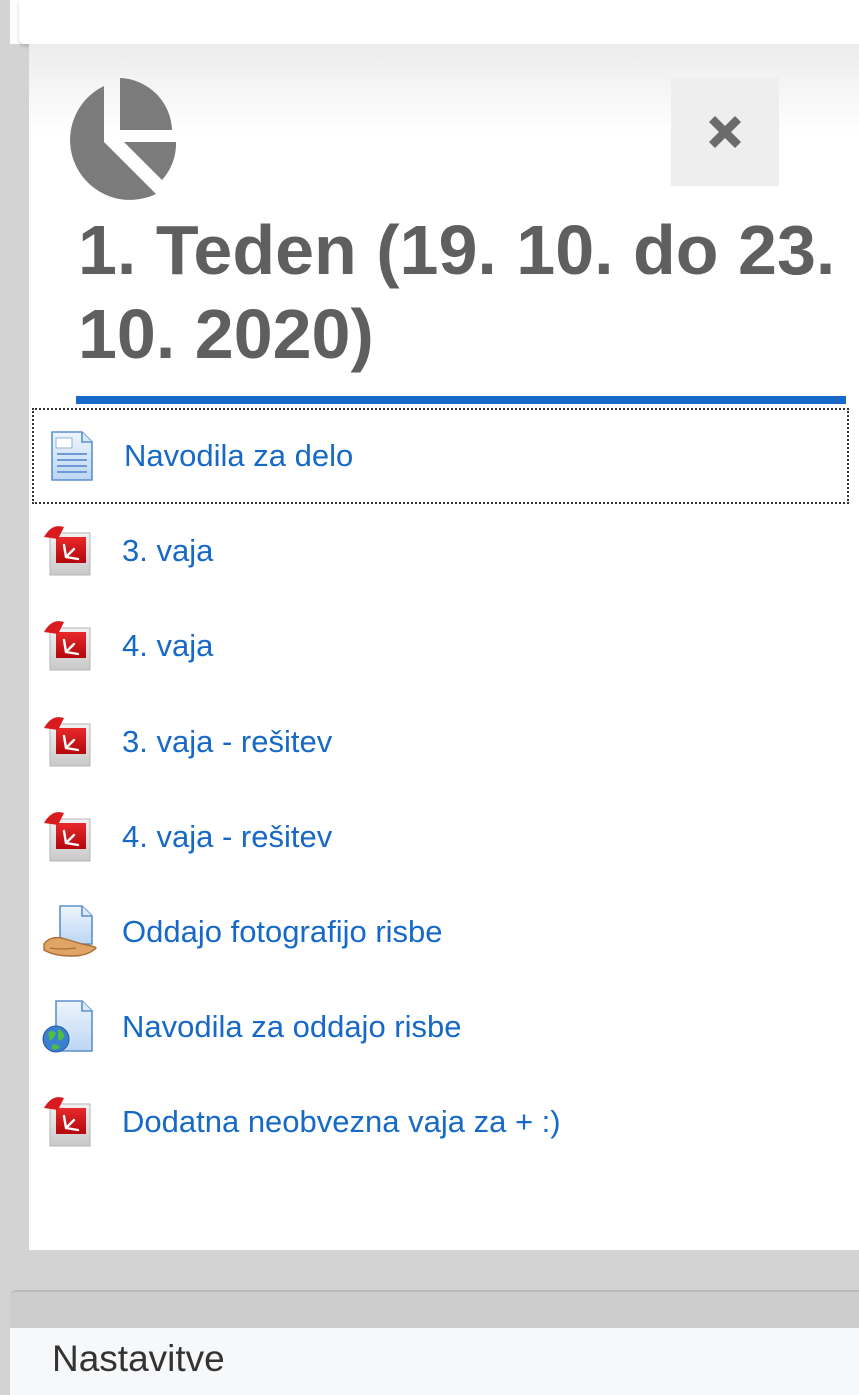 This screenshot has height=1395, width=859. I want to click on activity-label: 3. vaja - rešitev, so click(227, 742).